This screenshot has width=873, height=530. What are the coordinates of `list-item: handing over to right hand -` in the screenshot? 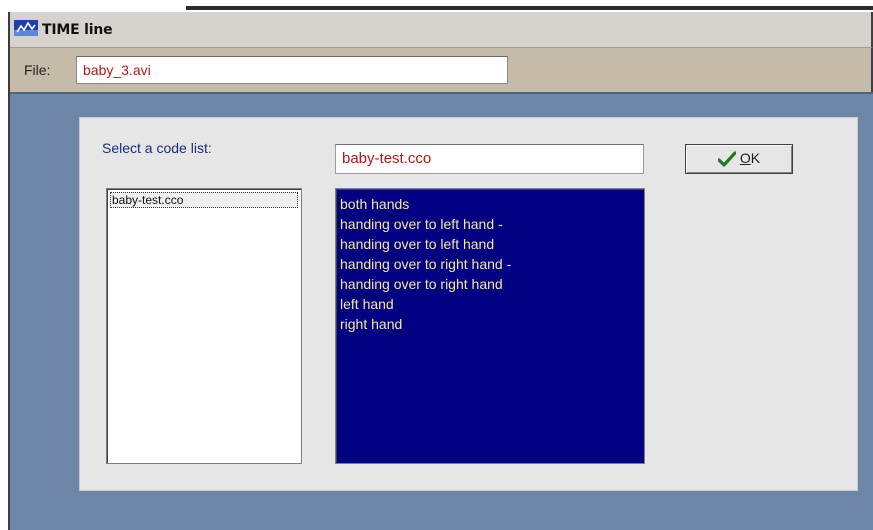 It's located at (490, 264).